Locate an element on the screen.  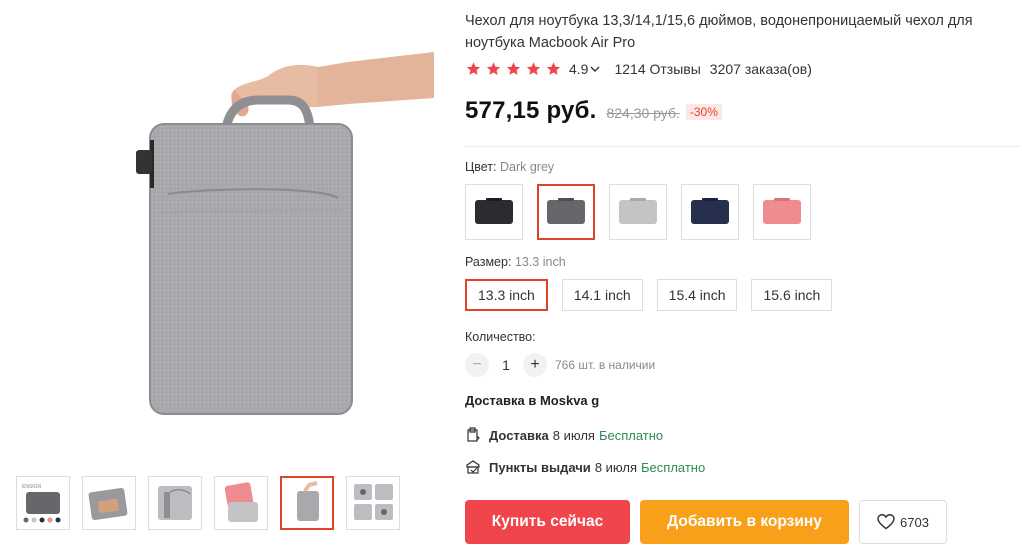
size-selected-value: 13.3 inch is located at coordinates (540, 262).